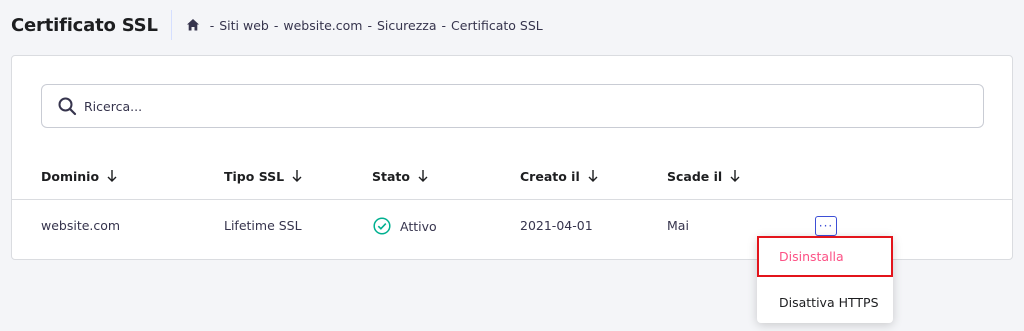 The width and height of the screenshot is (1024, 331). What do you see at coordinates (826, 226) in the screenshot?
I see `more-actions-button: ···` at bounding box center [826, 226].